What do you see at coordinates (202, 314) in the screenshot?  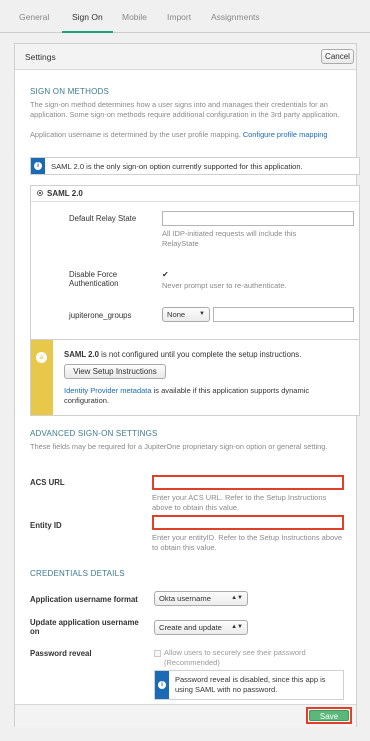 I see `chevron-down-icon: ▼` at bounding box center [202, 314].